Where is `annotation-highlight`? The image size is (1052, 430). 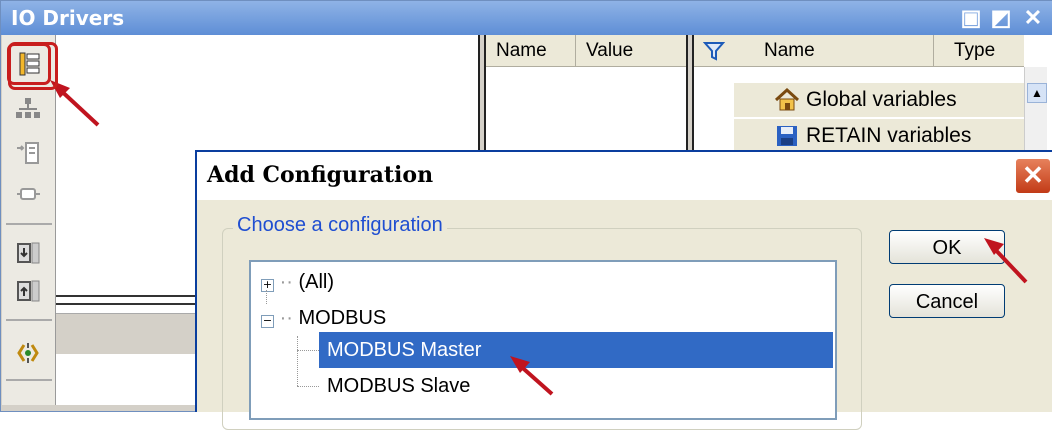
annotation-highlight is located at coordinates (33, 66).